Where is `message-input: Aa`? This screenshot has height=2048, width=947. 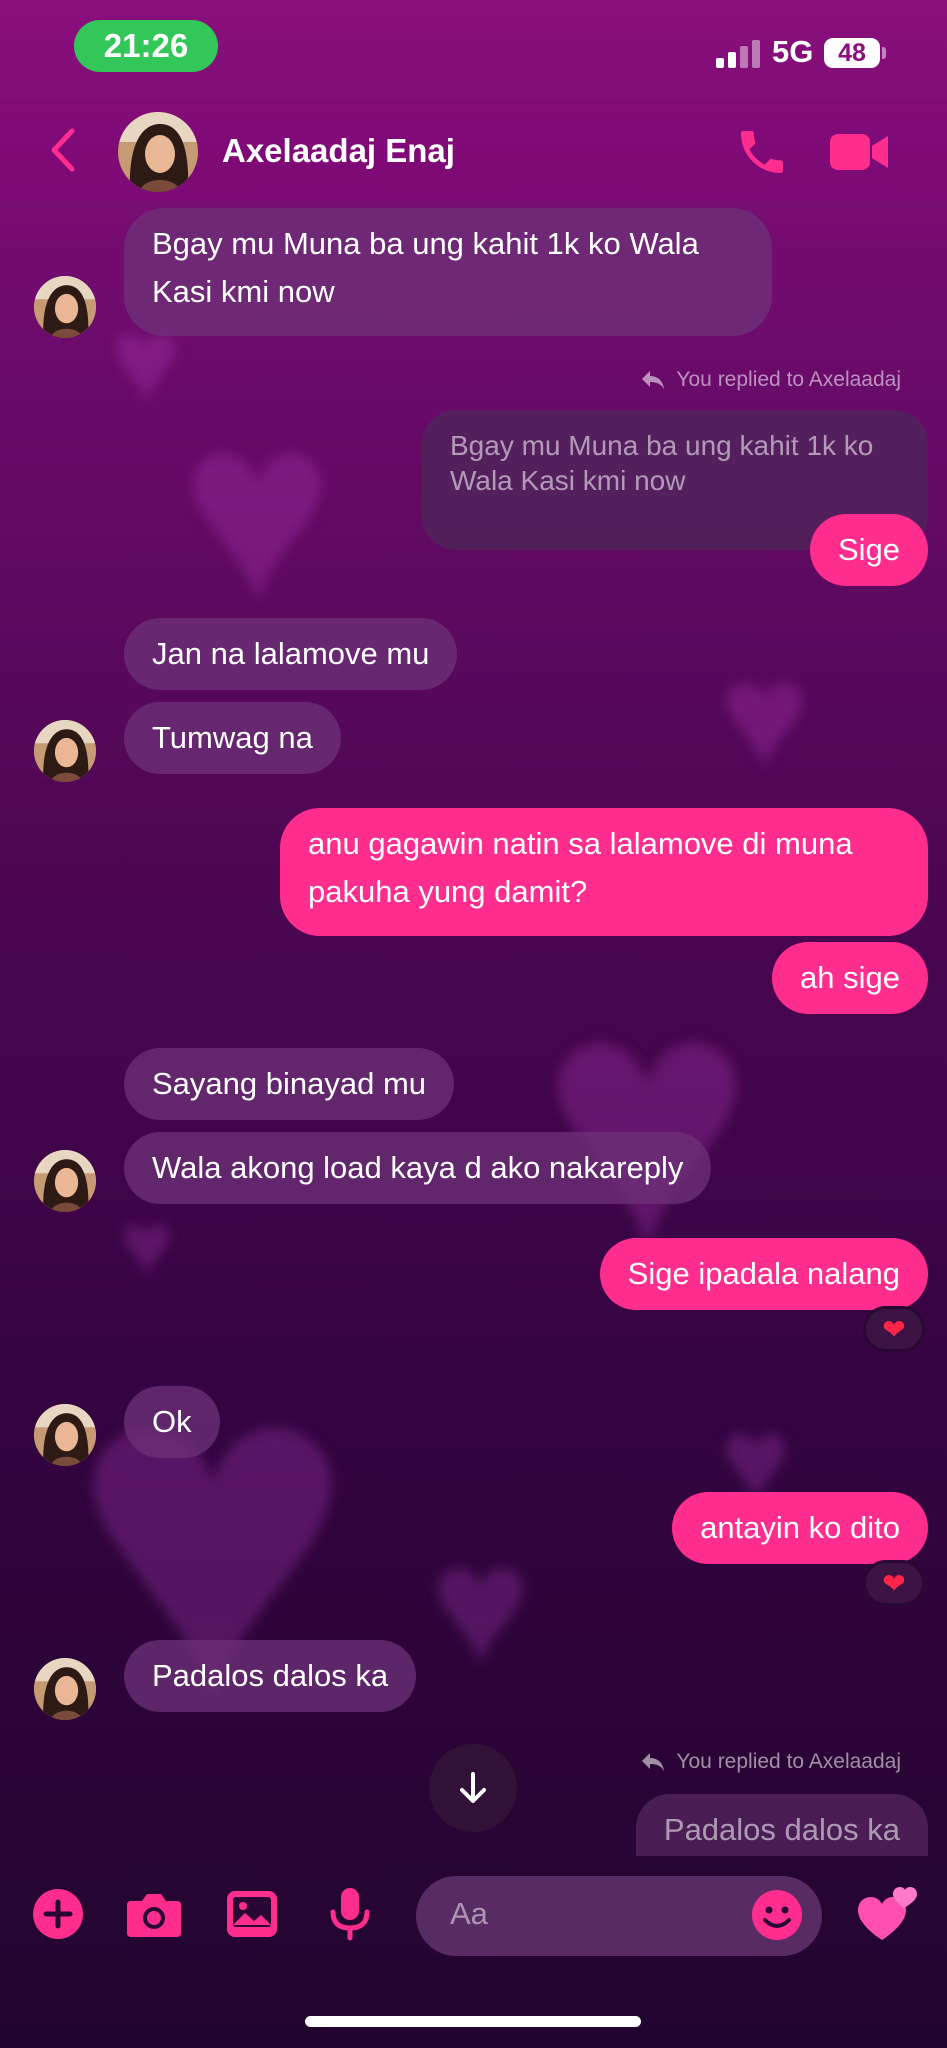
message-input: Aa is located at coordinates (619, 1916).